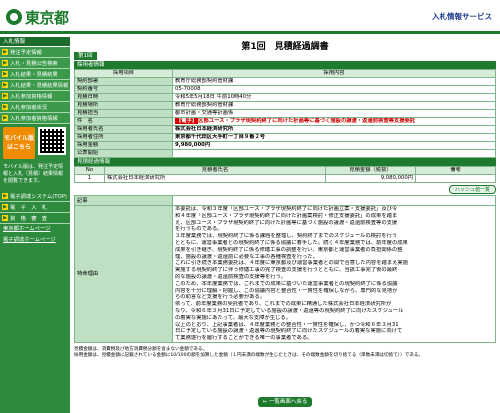  I want to click on sidebar-item: ▶ 入札結果・見積結果情報, so click(35, 85).